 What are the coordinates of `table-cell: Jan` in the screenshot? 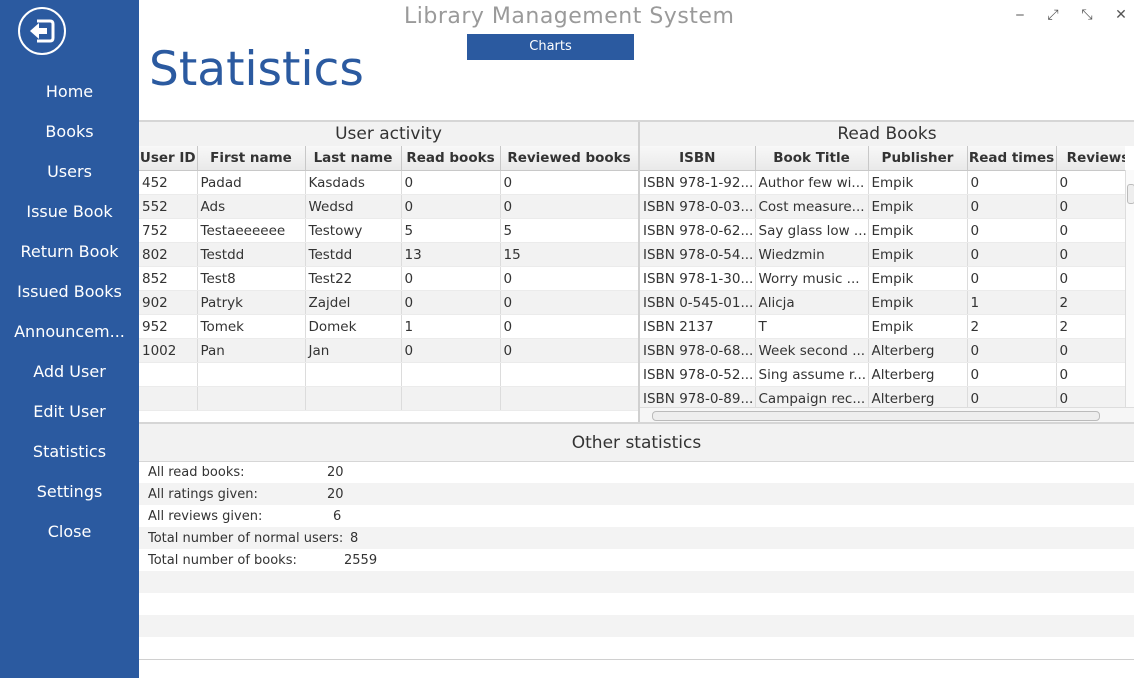 It's located at (353, 350).